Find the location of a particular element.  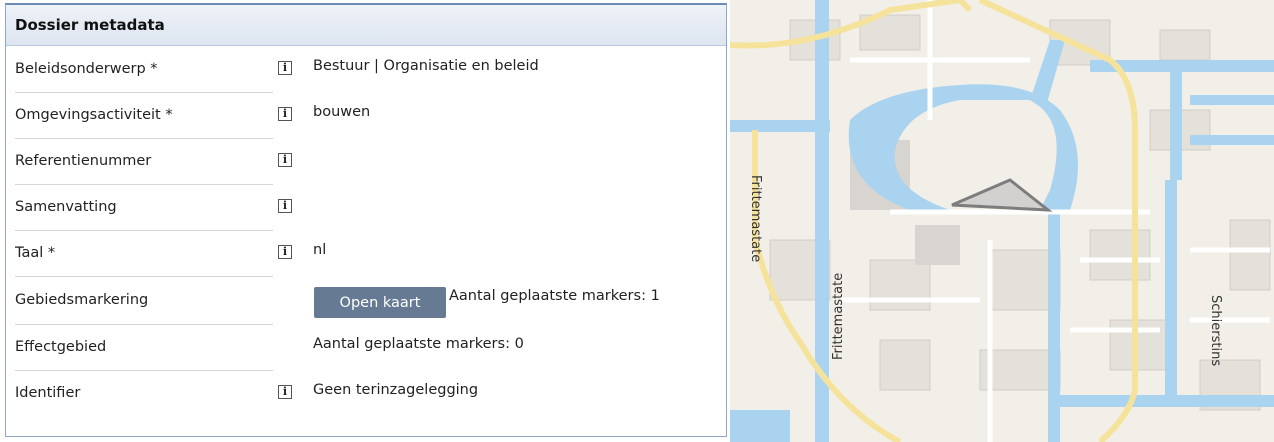

field-value: Geen terinzagelegging is located at coordinates (396, 390).